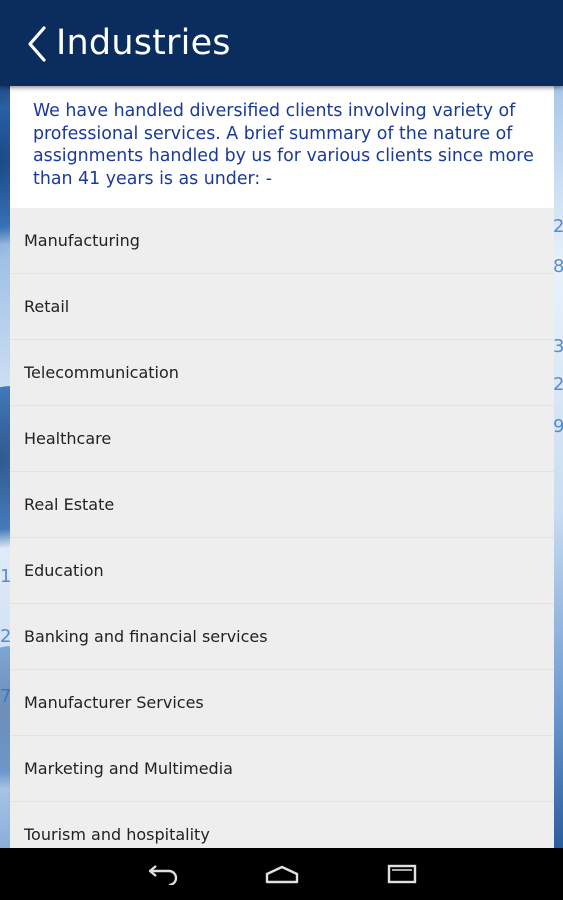  What do you see at coordinates (146, 636) in the screenshot?
I see `list-item-label: Banking and financial services` at bounding box center [146, 636].